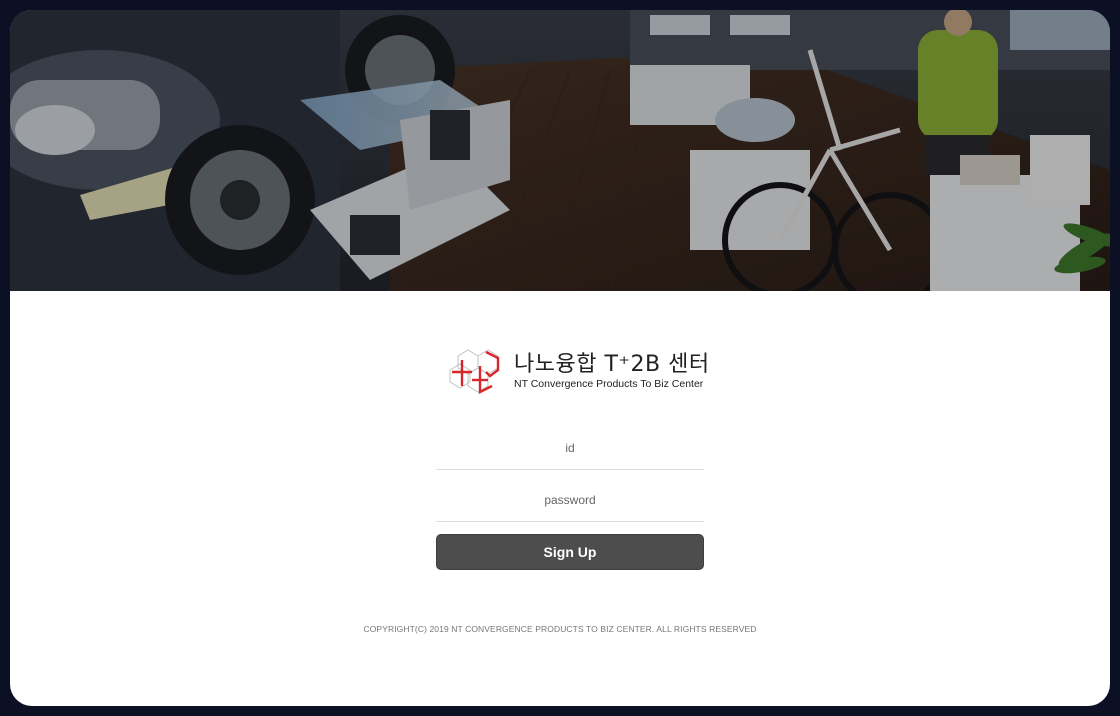  Describe the element at coordinates (570, 552) in the screenshot. I see `sign-up-button: Sign Up` at that location.